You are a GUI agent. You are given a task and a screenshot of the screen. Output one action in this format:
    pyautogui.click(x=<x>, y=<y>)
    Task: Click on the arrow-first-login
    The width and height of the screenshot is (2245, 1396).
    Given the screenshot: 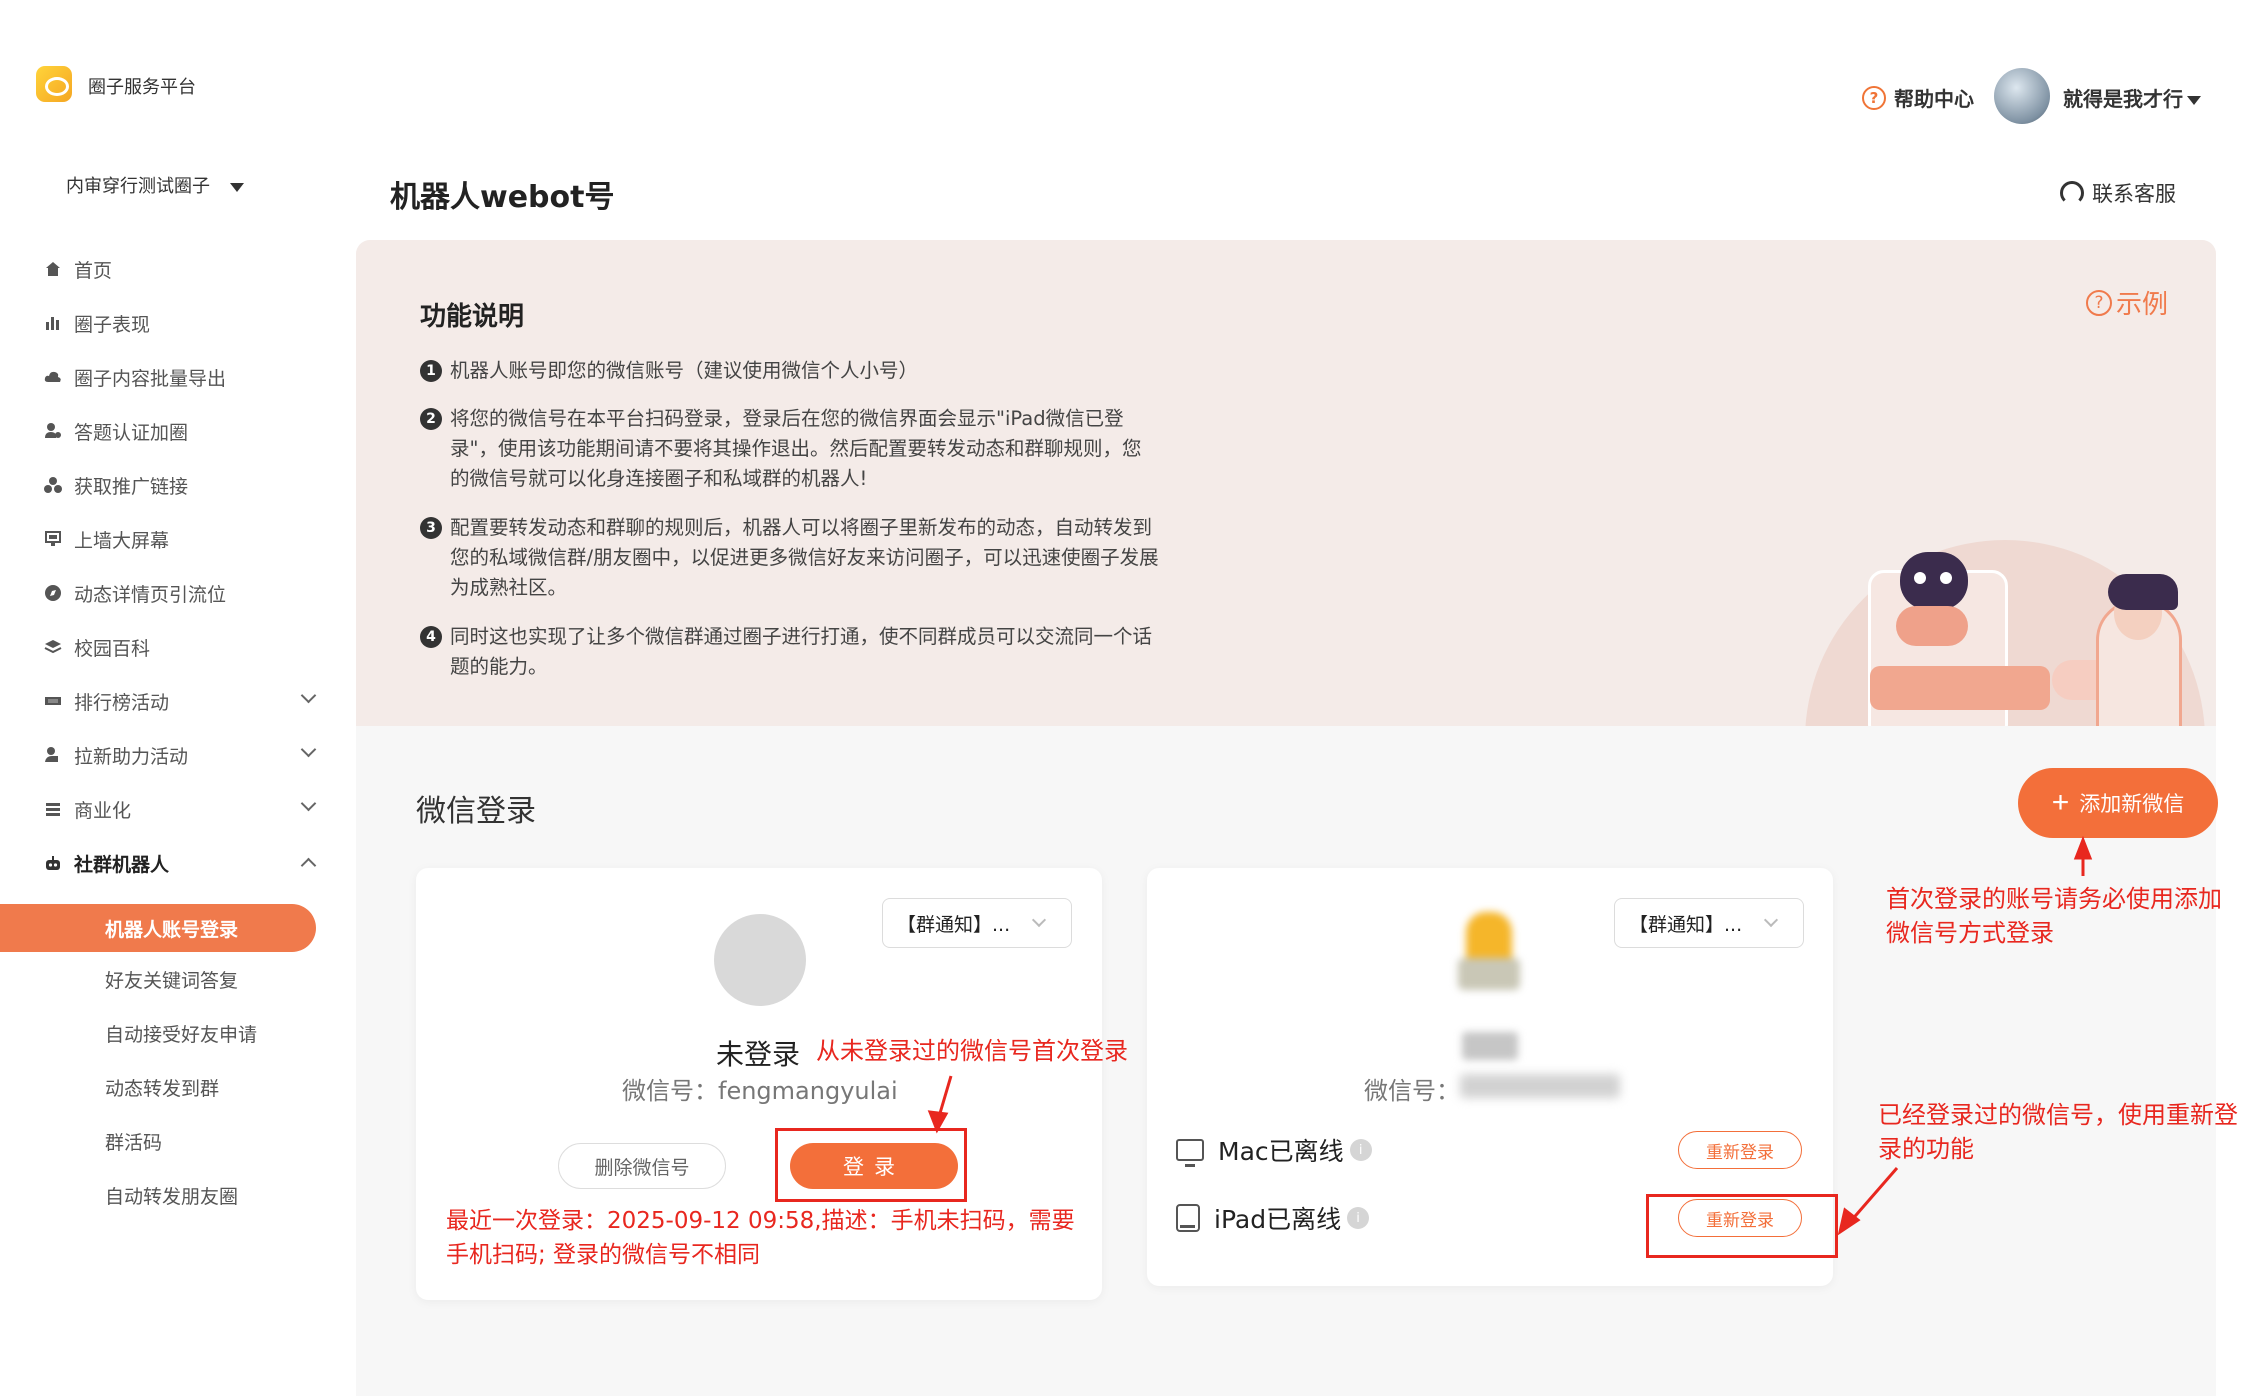 What is the action you would take?
    pyautogui.click(x=940, y=1104)
    